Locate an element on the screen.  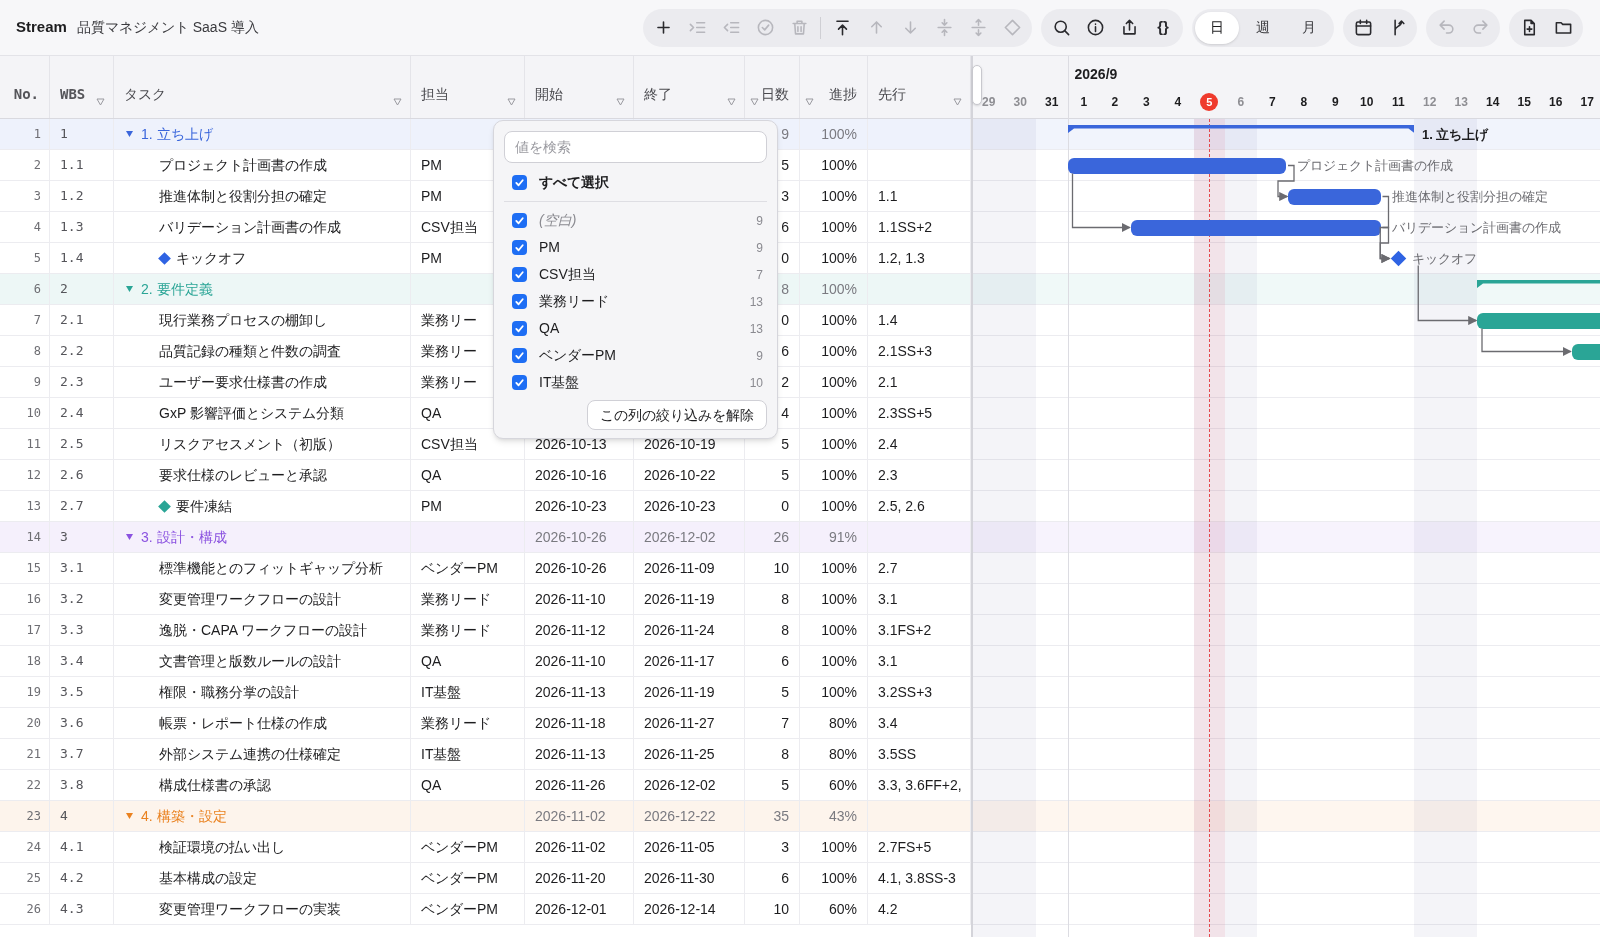
option-label: ベンダーPM is located at coordinates (577, 355).